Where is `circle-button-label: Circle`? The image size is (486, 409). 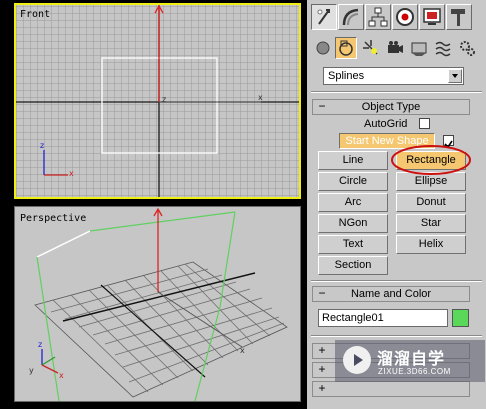 circle-button-label: Circle is located at coordinates (353, 181).